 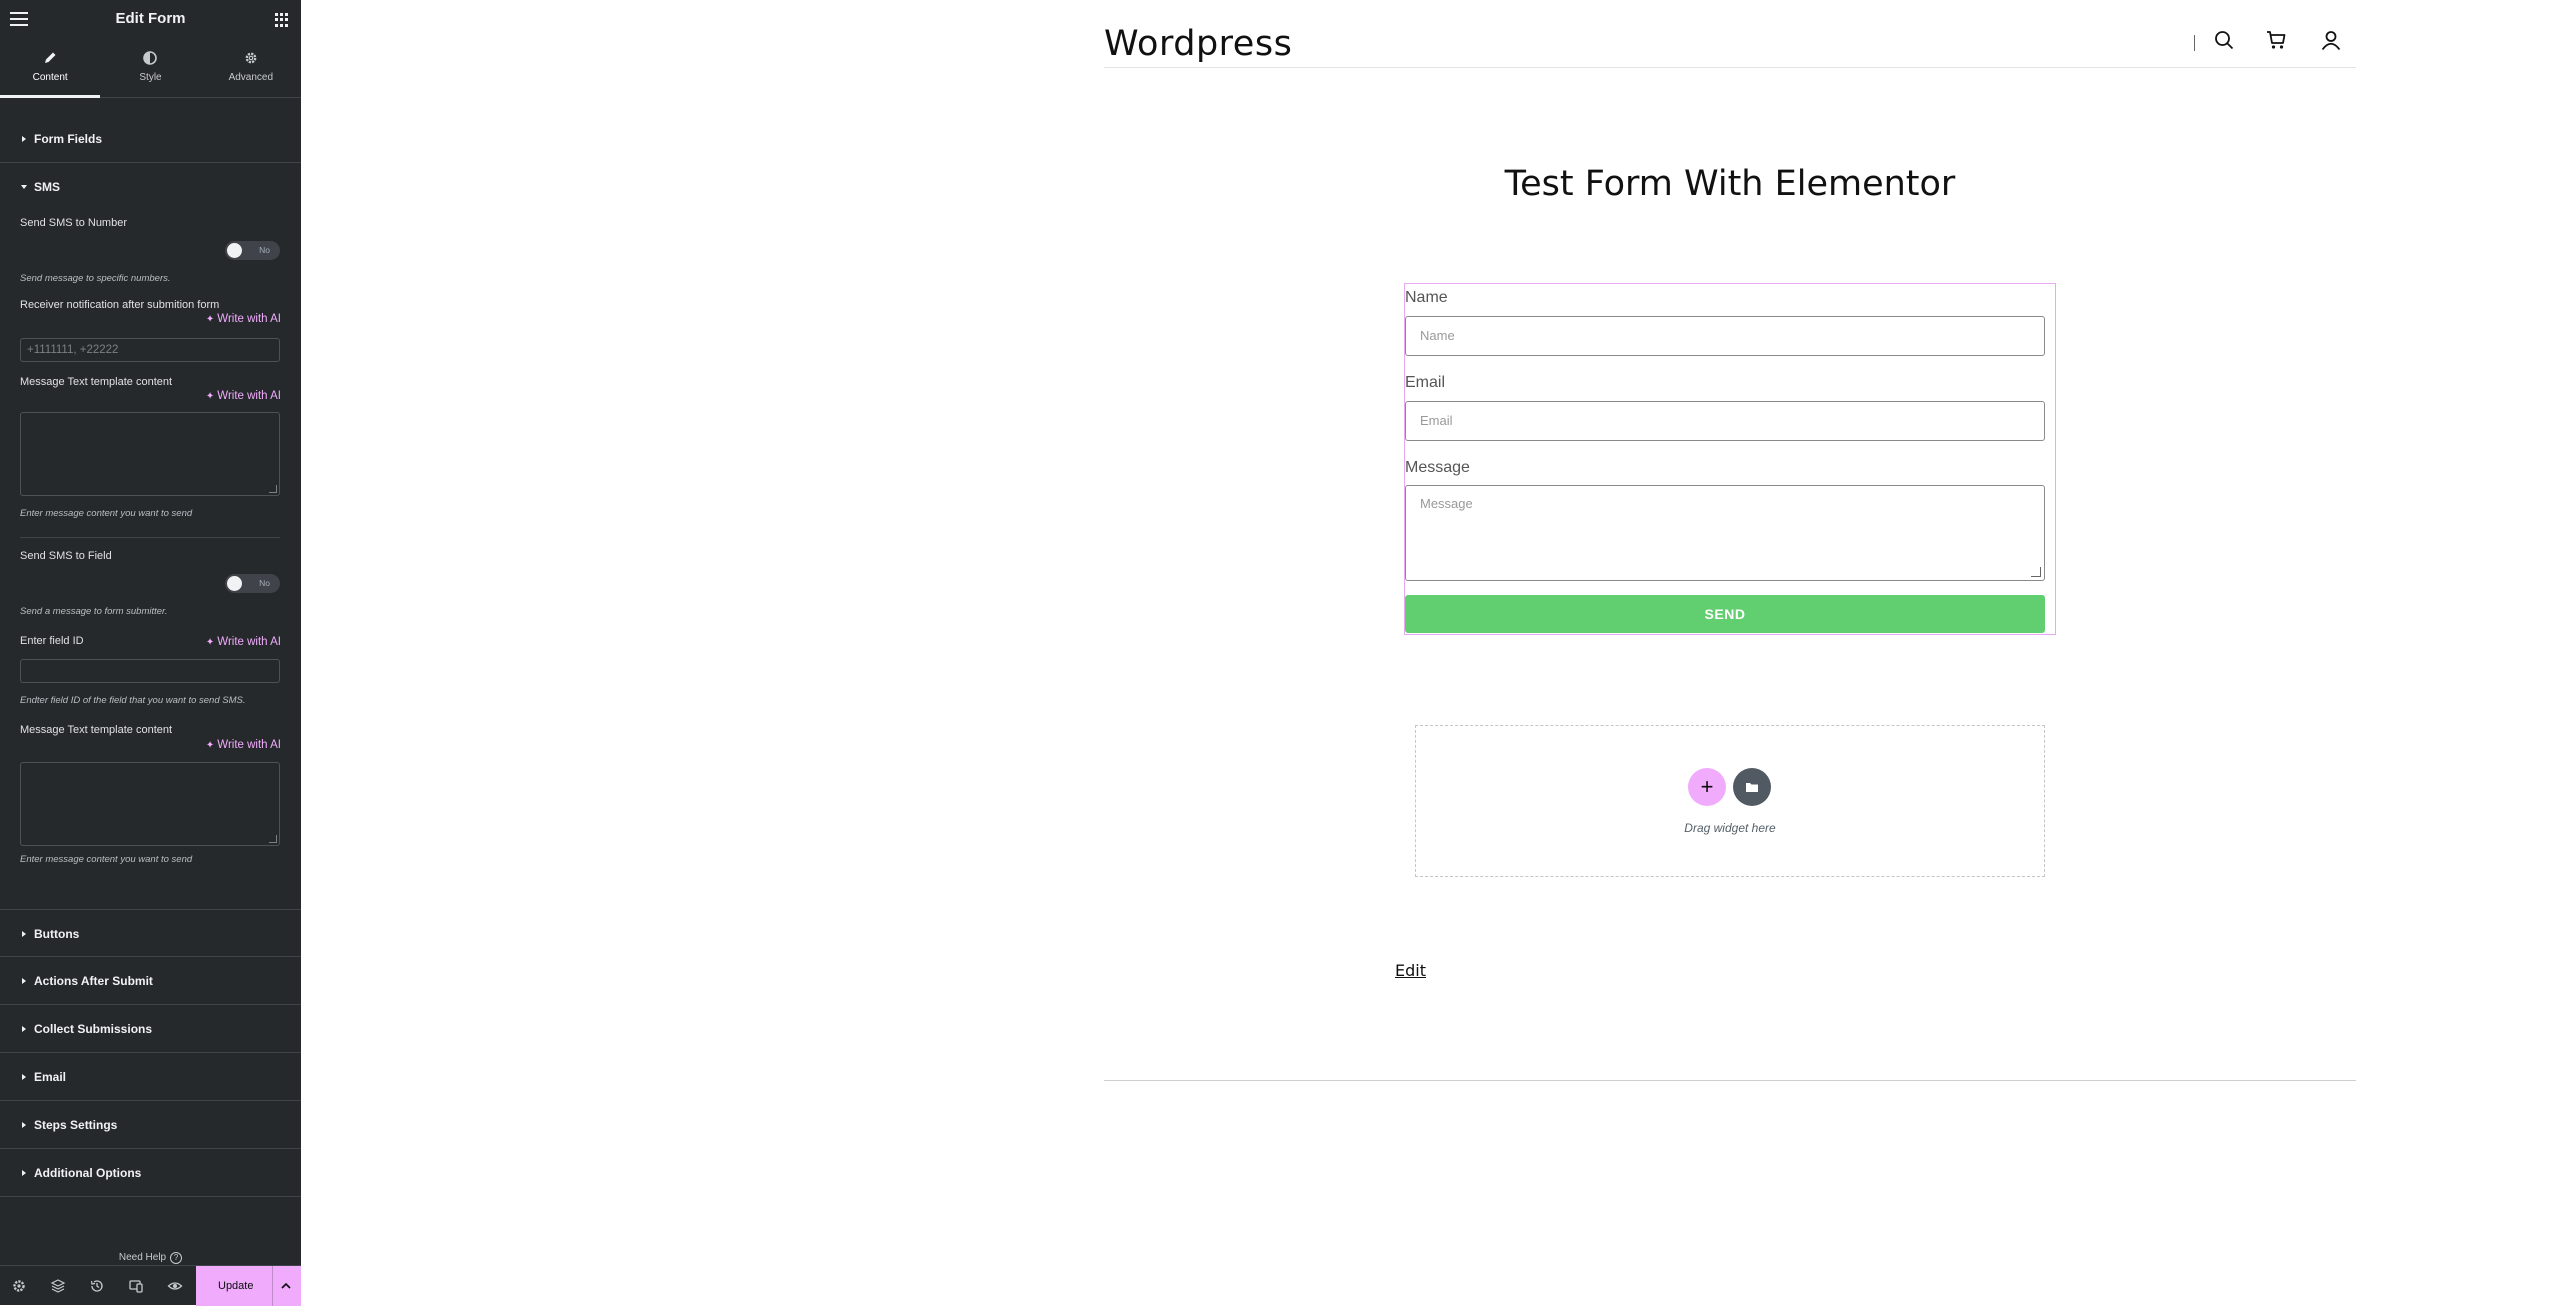 I want to click on panel-title: Edit Form, so click(x=150, y=18).